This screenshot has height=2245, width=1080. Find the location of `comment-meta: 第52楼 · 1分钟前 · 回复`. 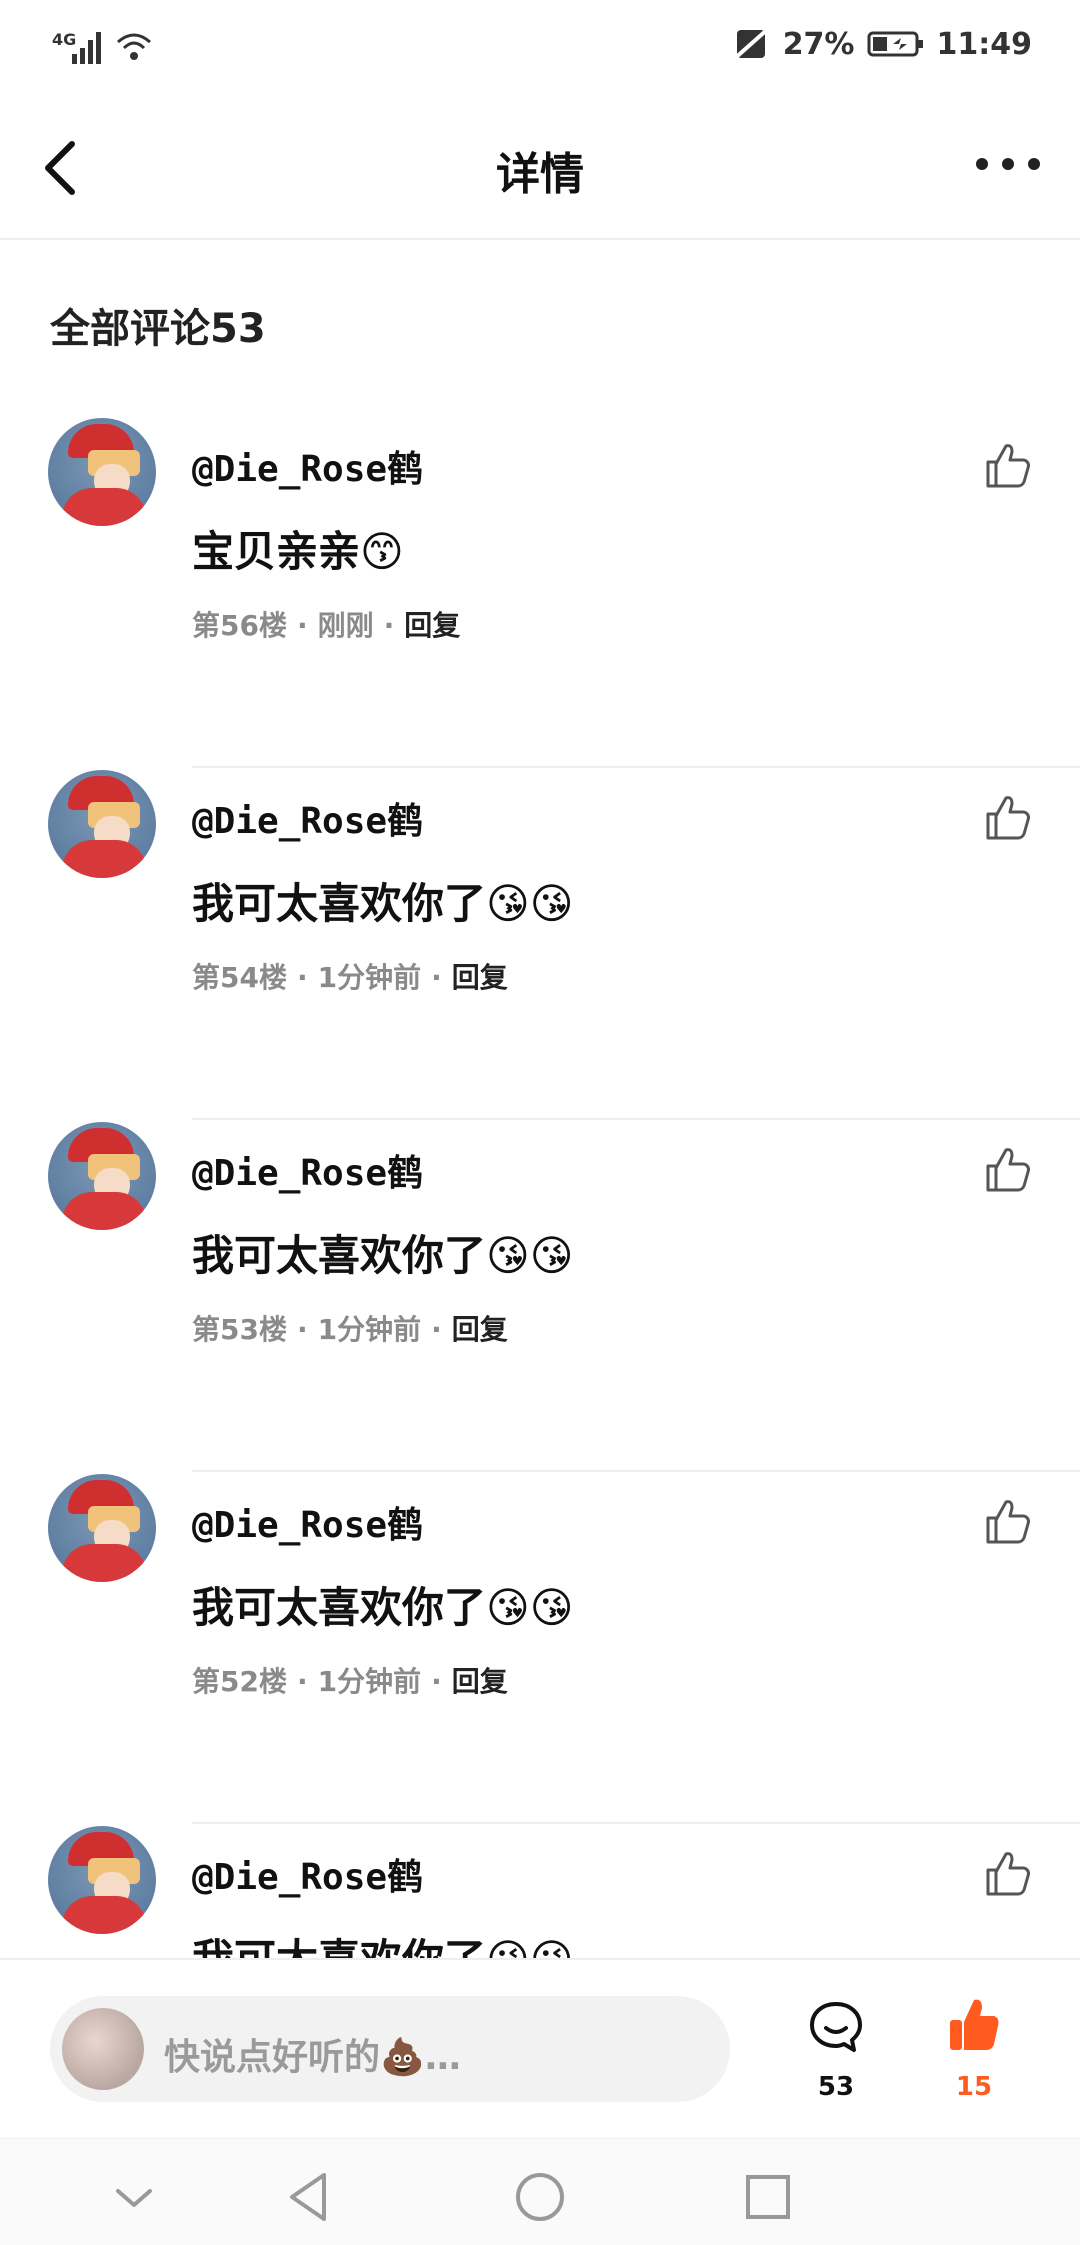

comment-meta: 第52楼 · 1分钟前 · 回复 is located at coordinates (350, 1681).